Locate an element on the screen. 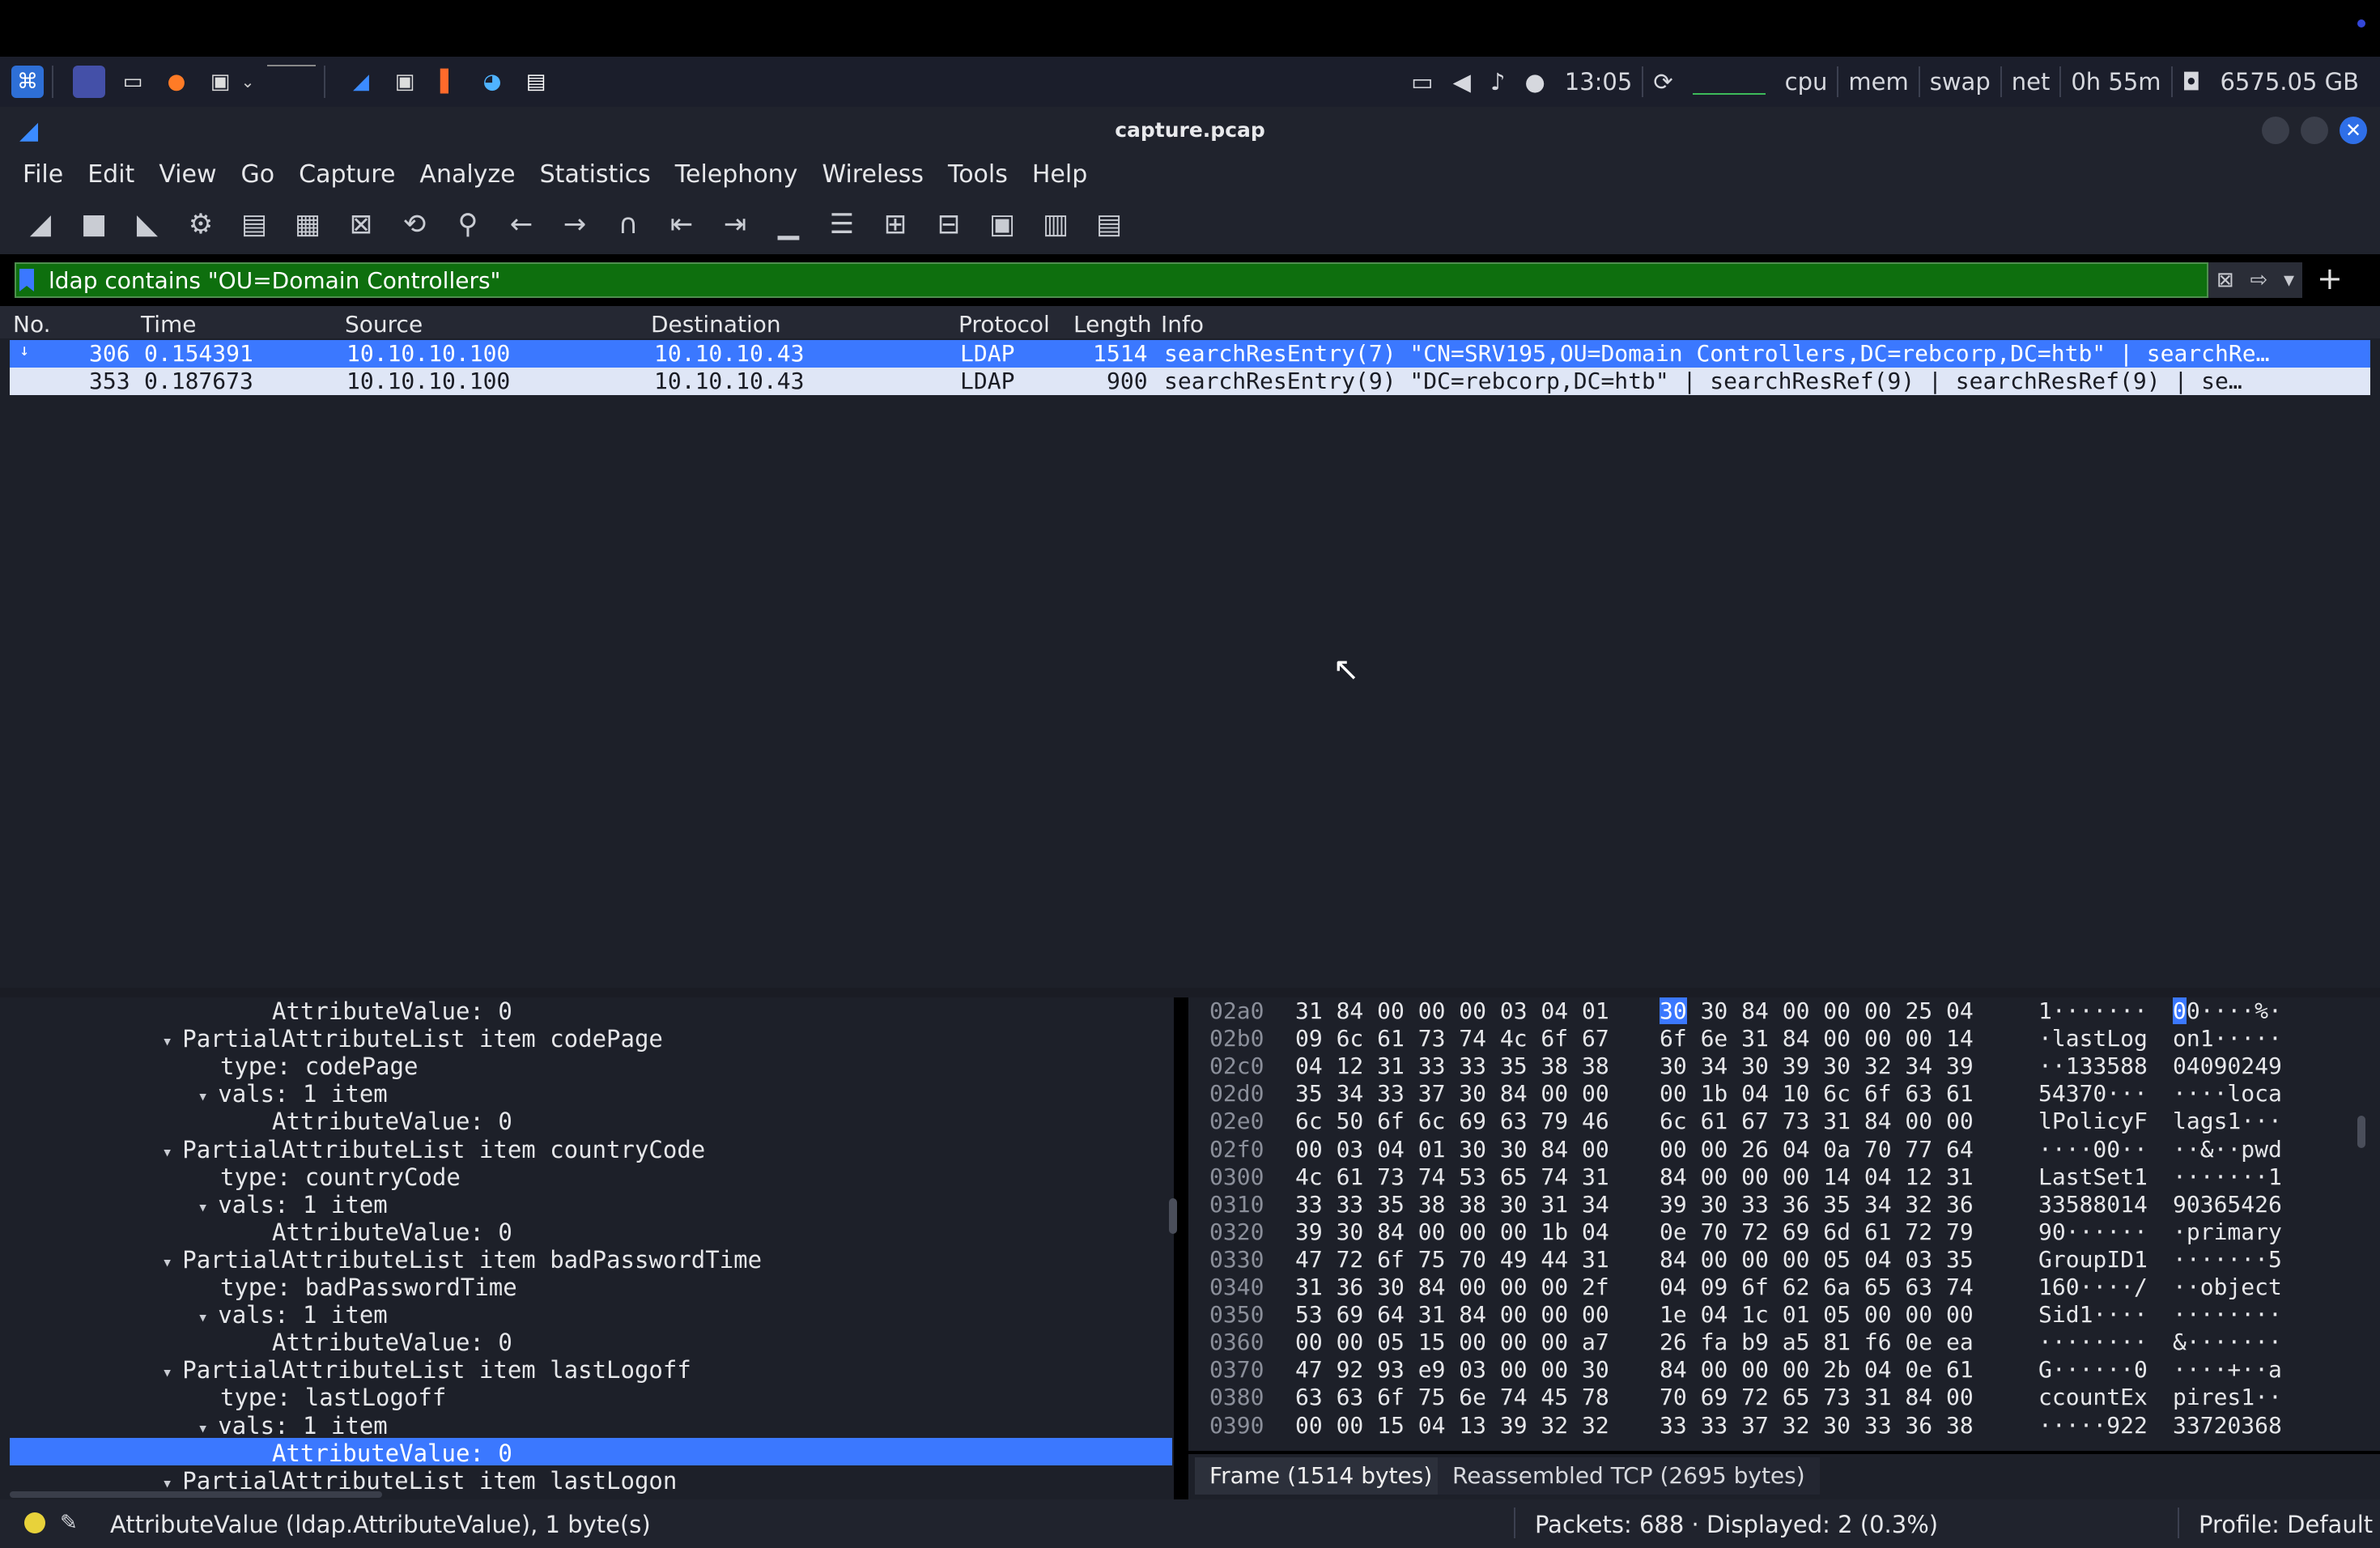 The image size is (2380, 1548). byte-offset: 0320 is located at coordinates (1236, 1231).